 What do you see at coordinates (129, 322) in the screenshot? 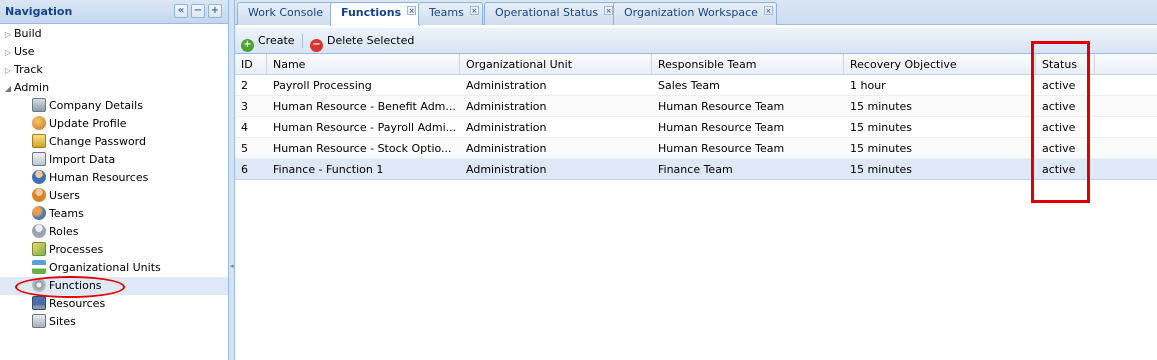
I see `nav-item-sites: Sites` at bounding box center [129, 322].